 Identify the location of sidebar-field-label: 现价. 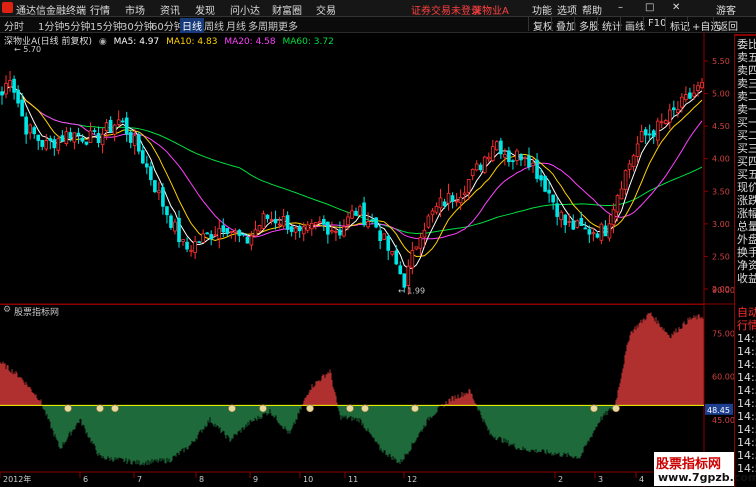
(746, 187).